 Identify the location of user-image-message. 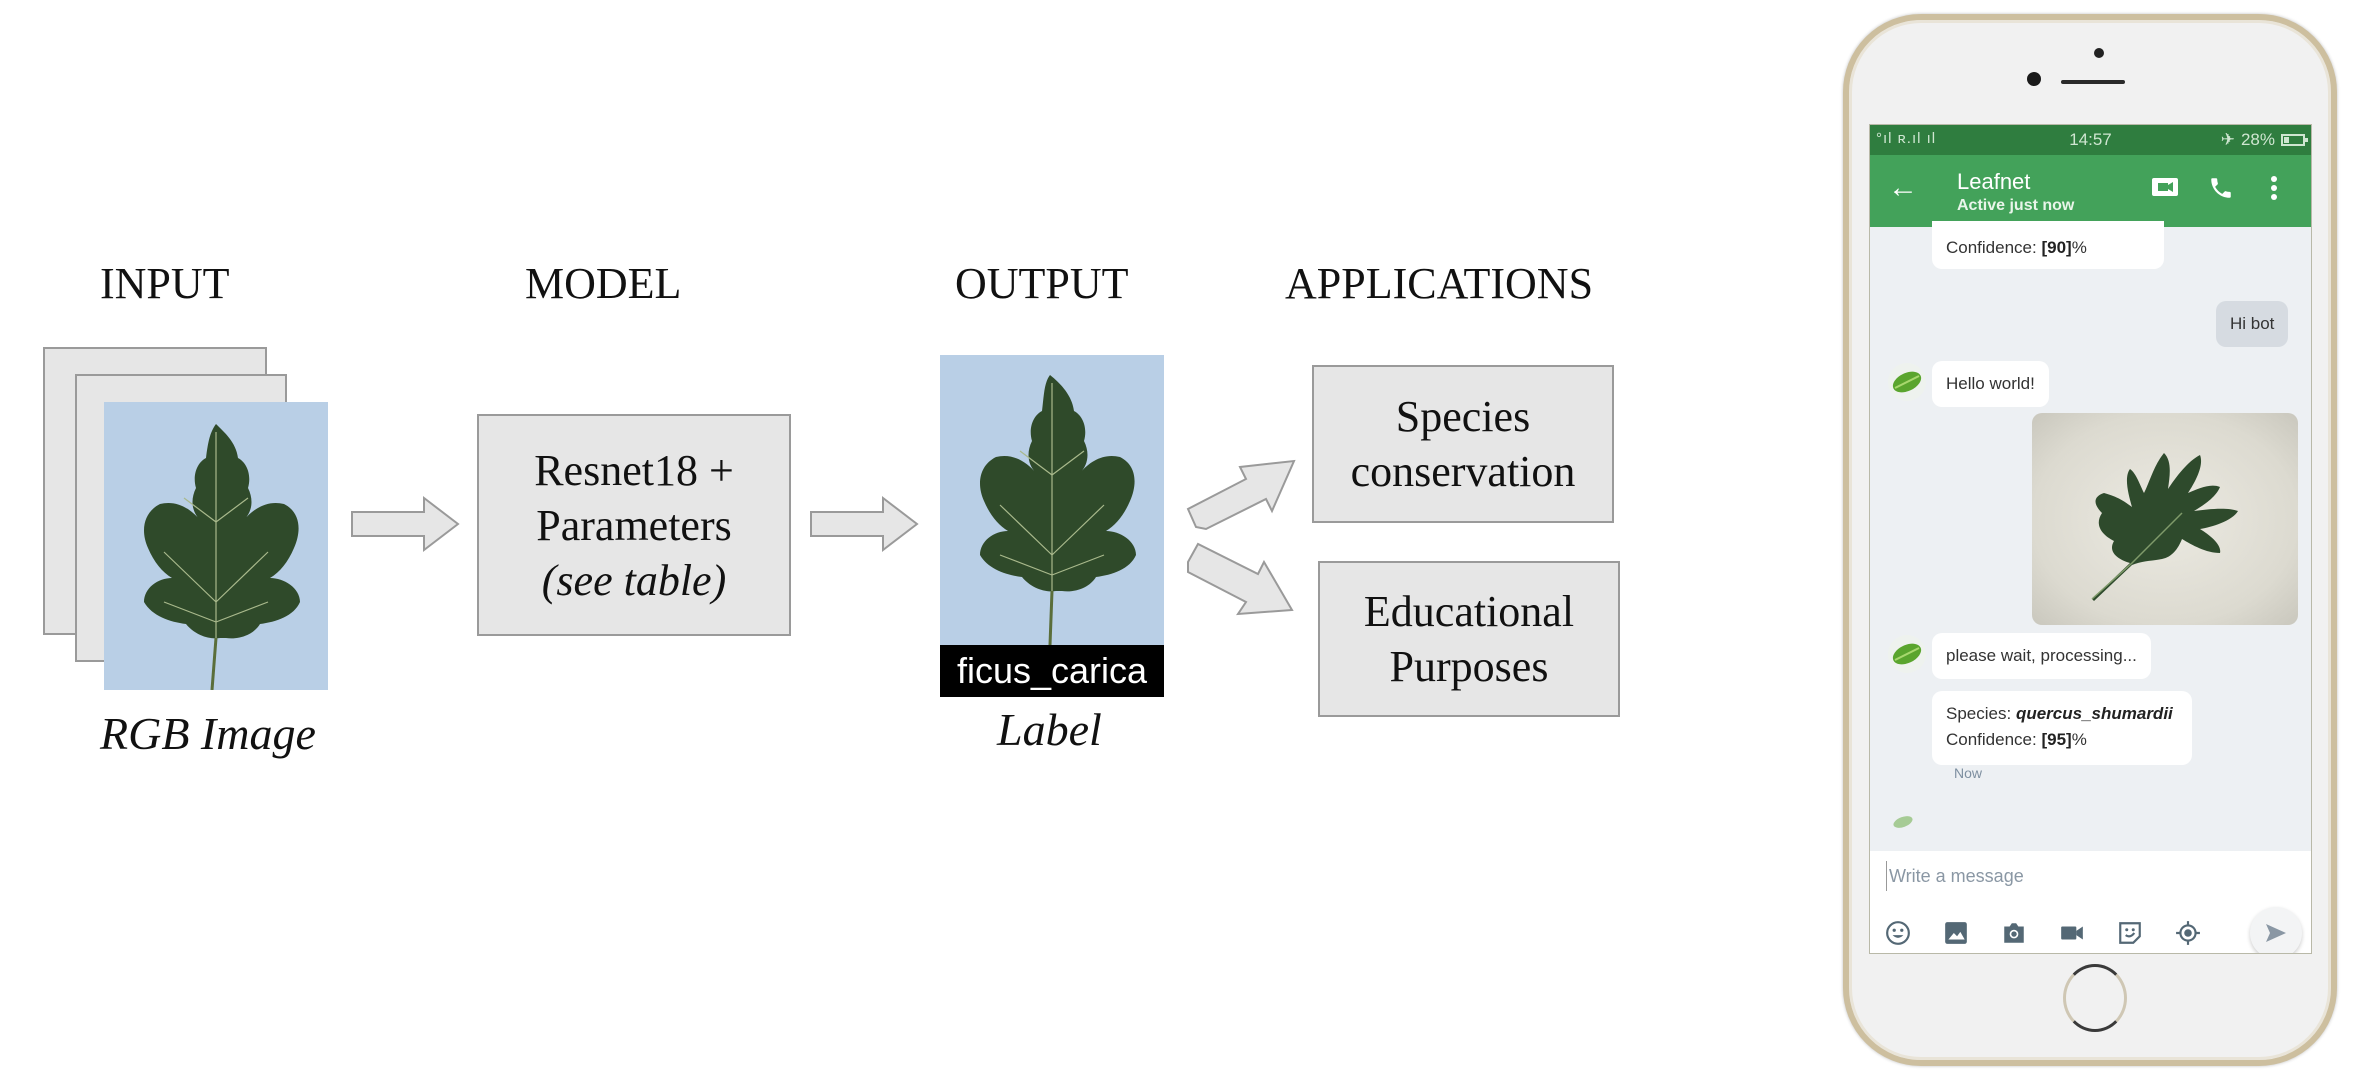
(2165, 519).